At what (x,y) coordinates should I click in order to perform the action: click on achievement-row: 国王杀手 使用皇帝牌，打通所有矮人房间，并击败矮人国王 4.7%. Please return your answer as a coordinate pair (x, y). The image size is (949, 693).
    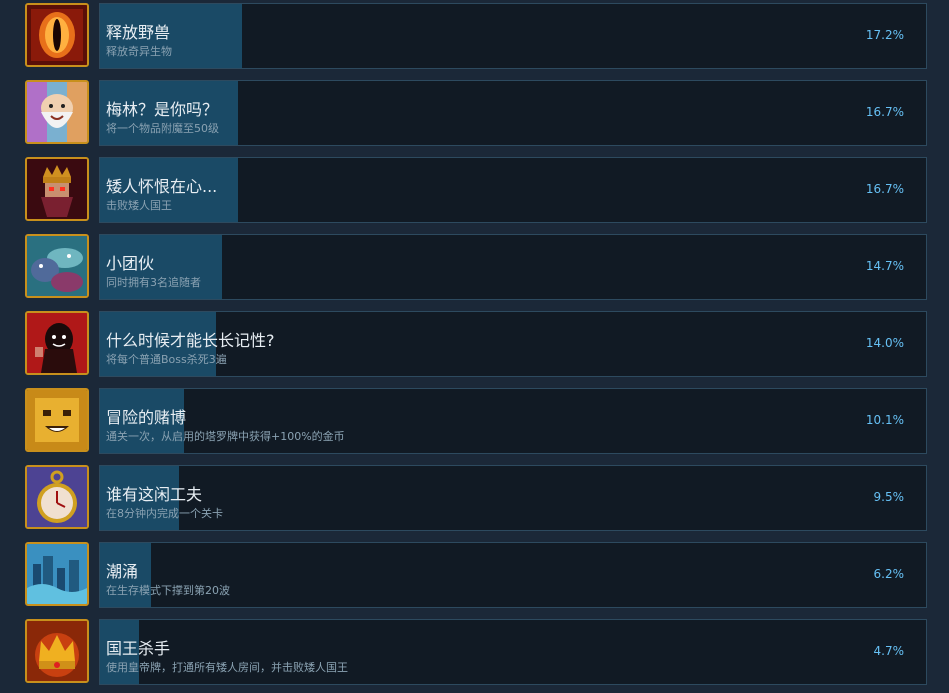
    Looking at the image, I should click on (474, 652).